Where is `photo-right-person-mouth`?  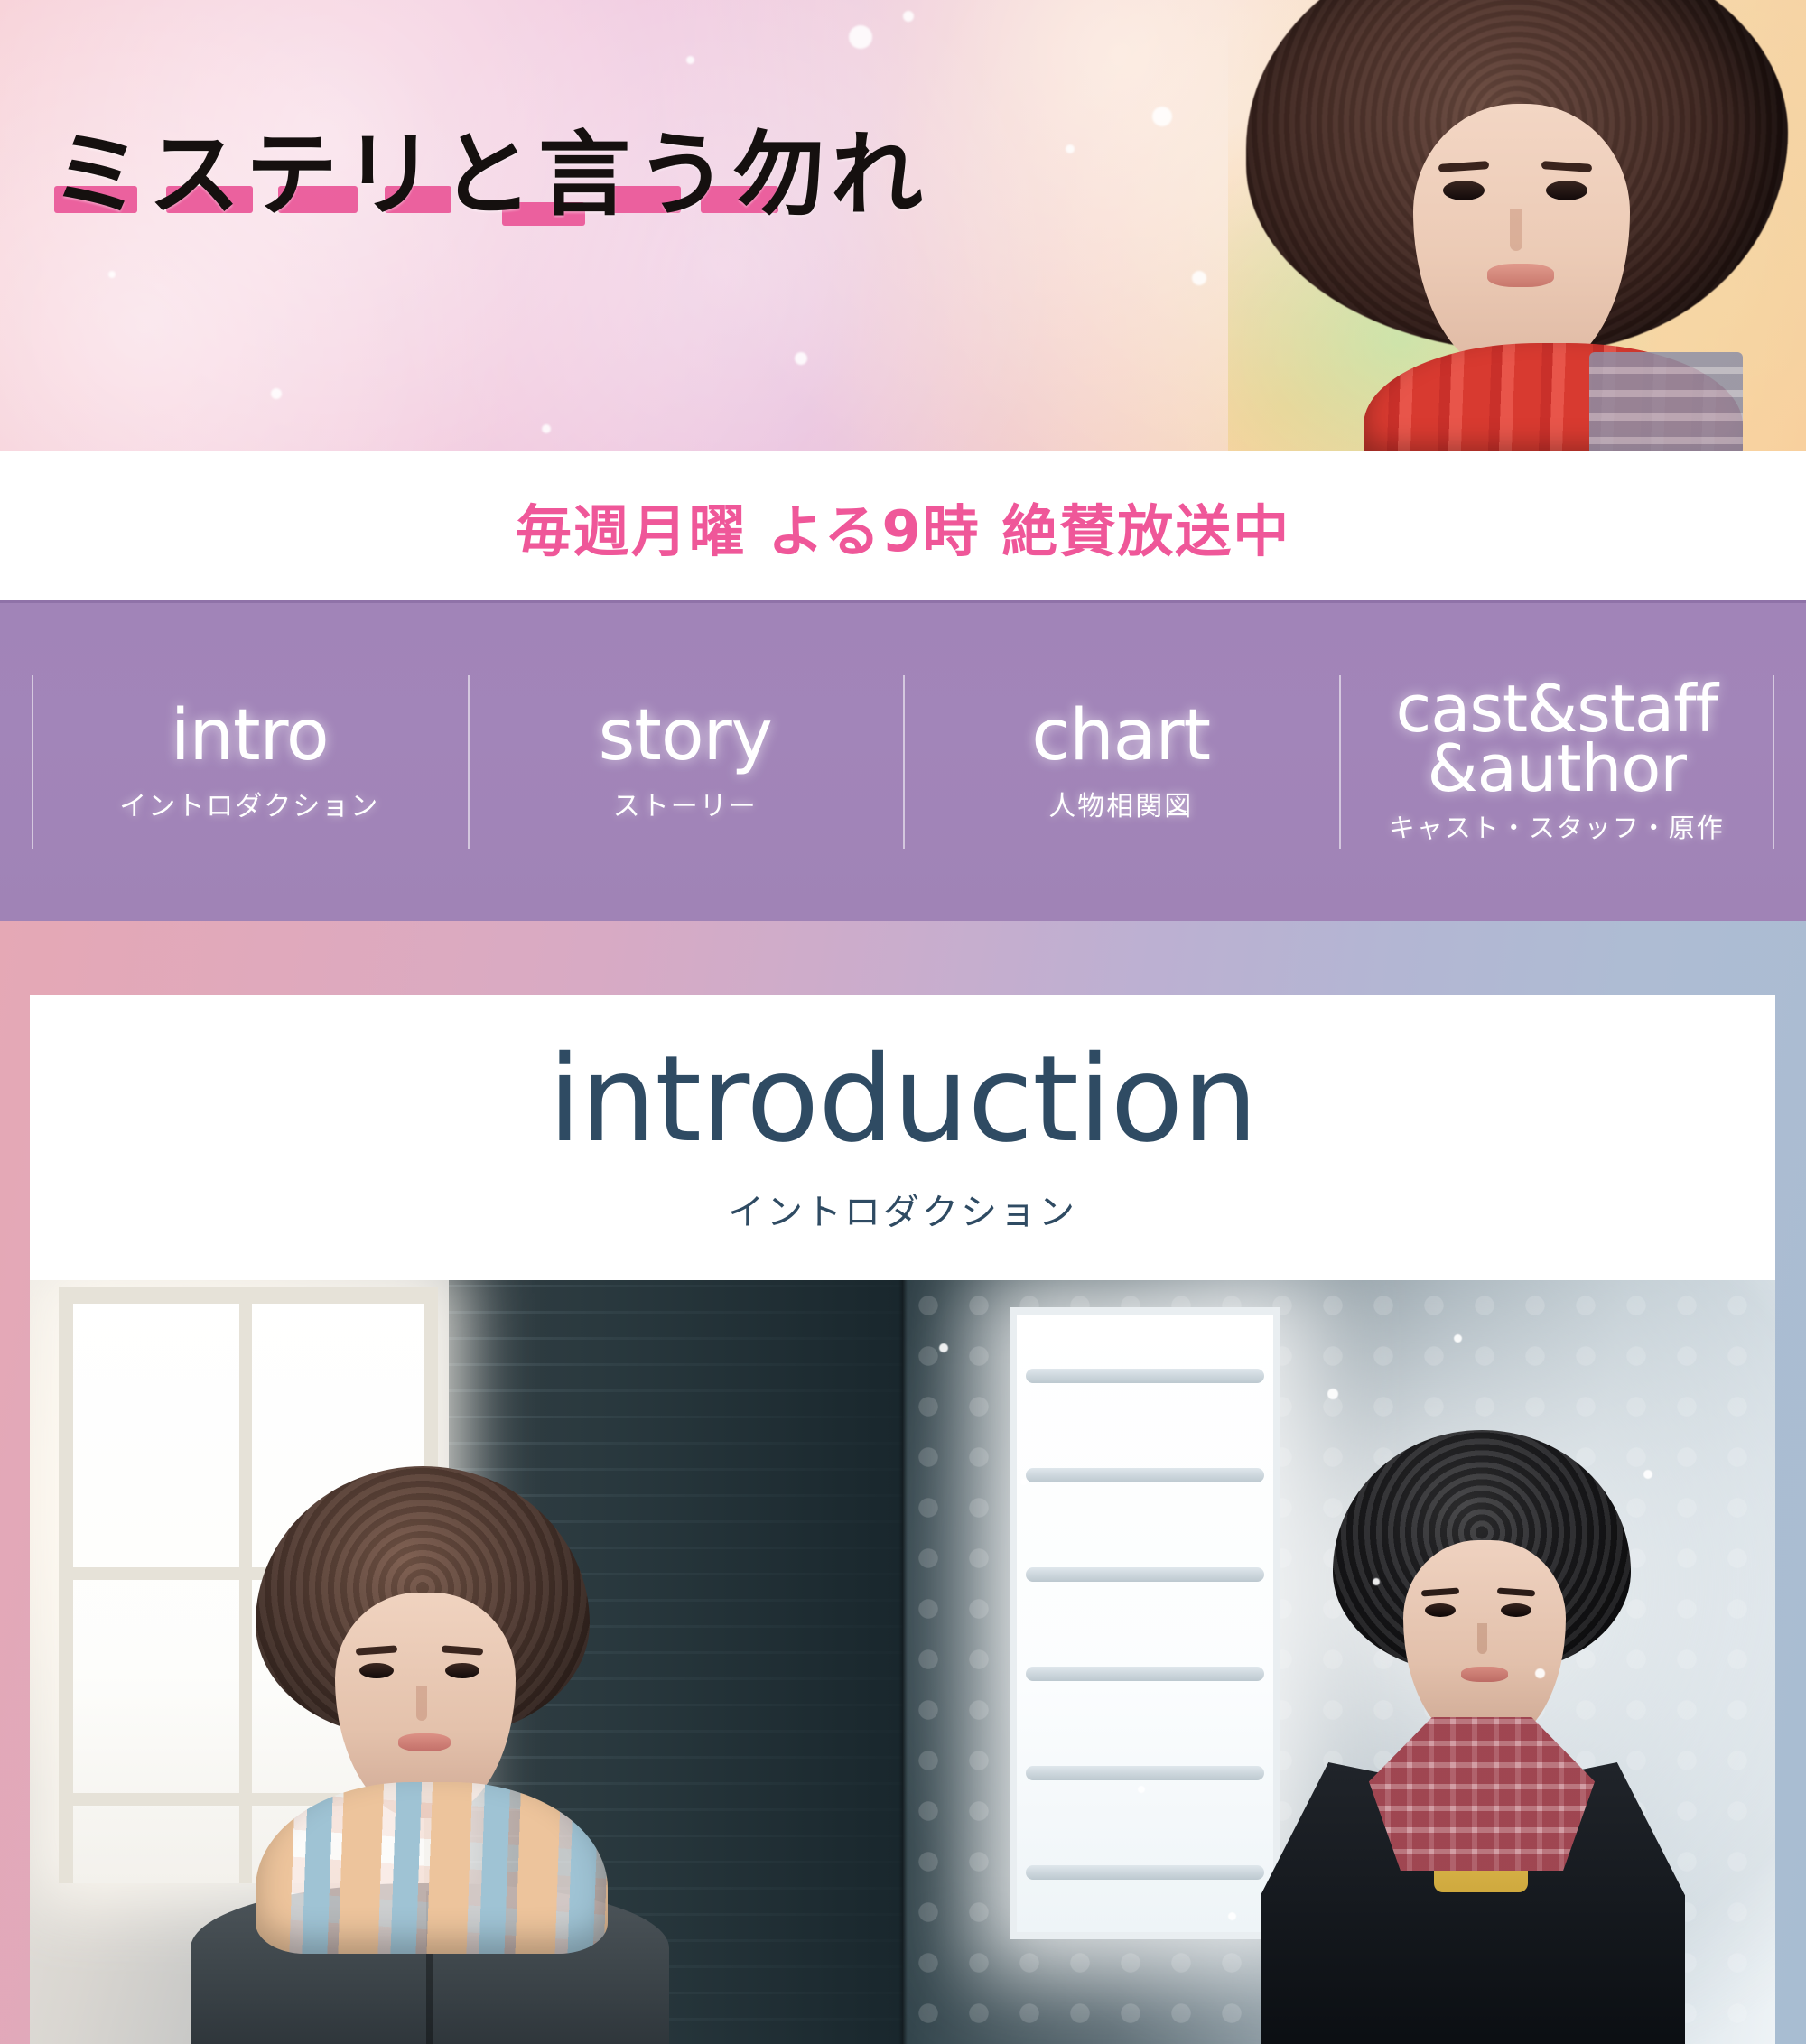 photo-right-person-mouth is located at coordinates (1484, 1674).